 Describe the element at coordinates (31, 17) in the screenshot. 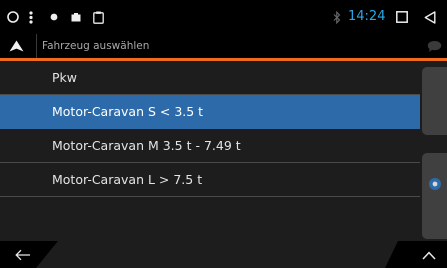

I see `more-vert-icon` at that location.